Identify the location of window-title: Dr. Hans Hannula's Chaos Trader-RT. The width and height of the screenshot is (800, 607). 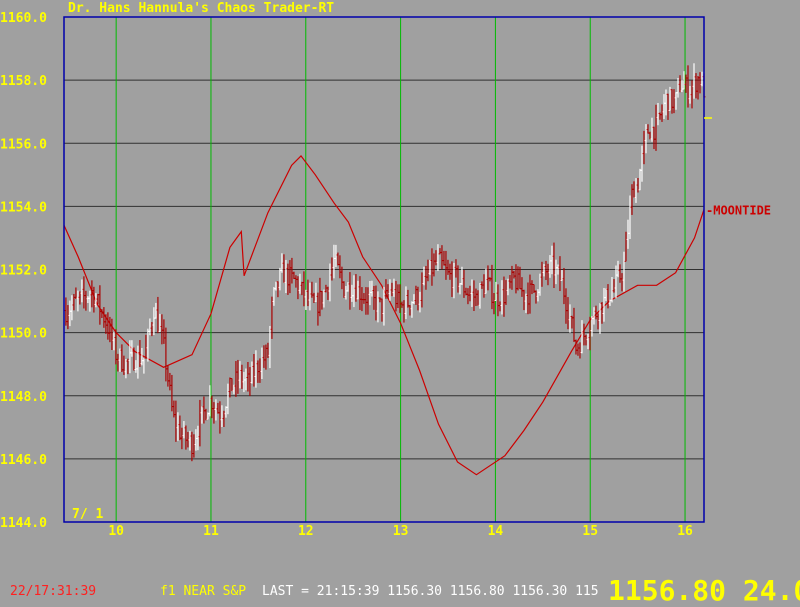
(201, 8).